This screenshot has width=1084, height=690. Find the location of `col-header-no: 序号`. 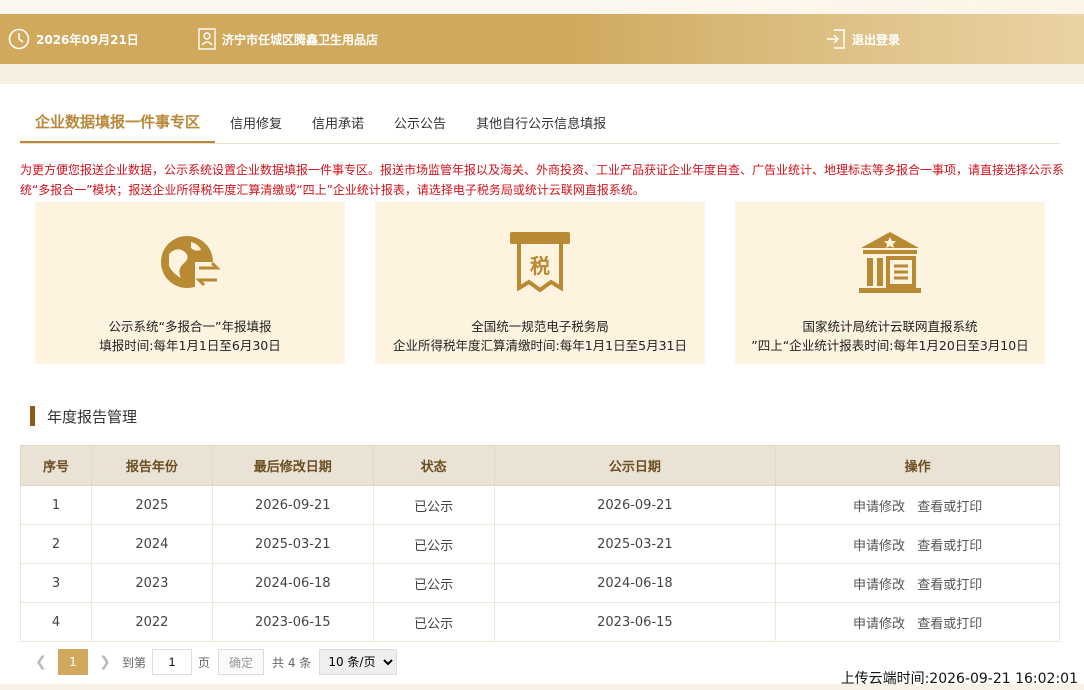

col-header-no: 序号 is located at coordinates (56, 465).